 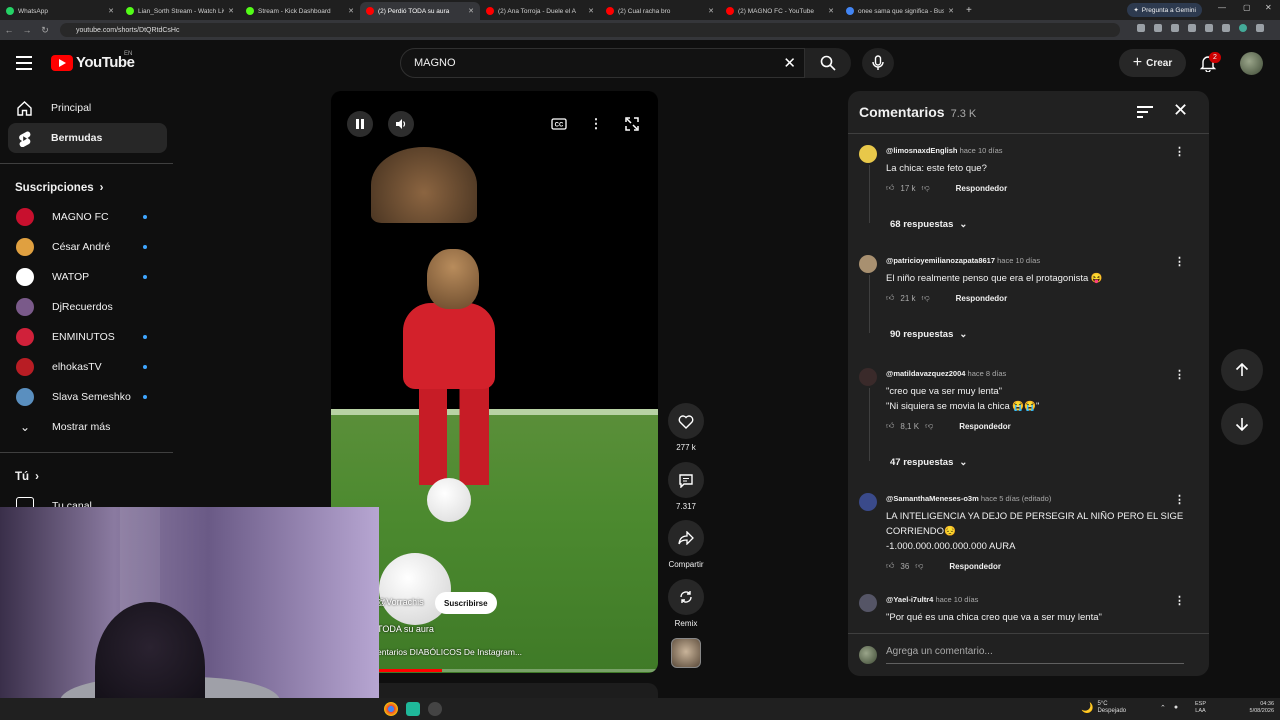 What do you see at coordinates (932, 498) in the screenshot?
I see `comment-author: @SamanthaMeneses-o3m` at bounding box center [932, 498].